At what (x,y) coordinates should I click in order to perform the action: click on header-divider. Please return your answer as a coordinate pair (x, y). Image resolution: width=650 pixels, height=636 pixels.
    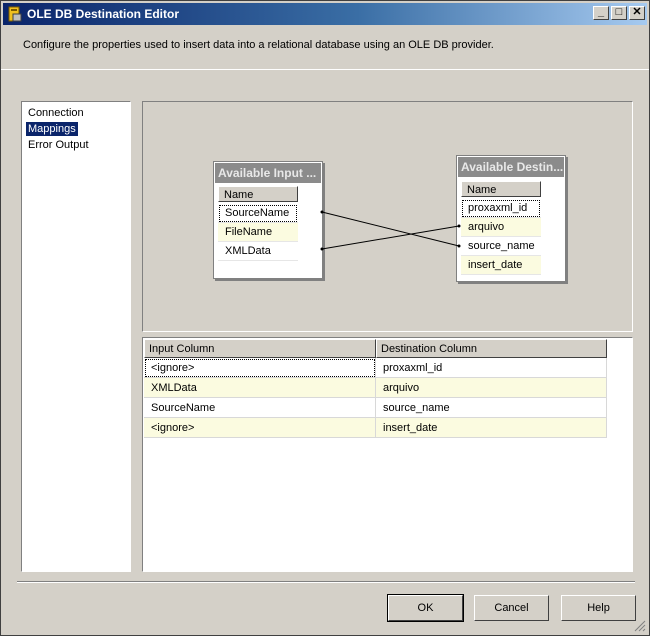
    Looking at the image, I should click on (325, 69).